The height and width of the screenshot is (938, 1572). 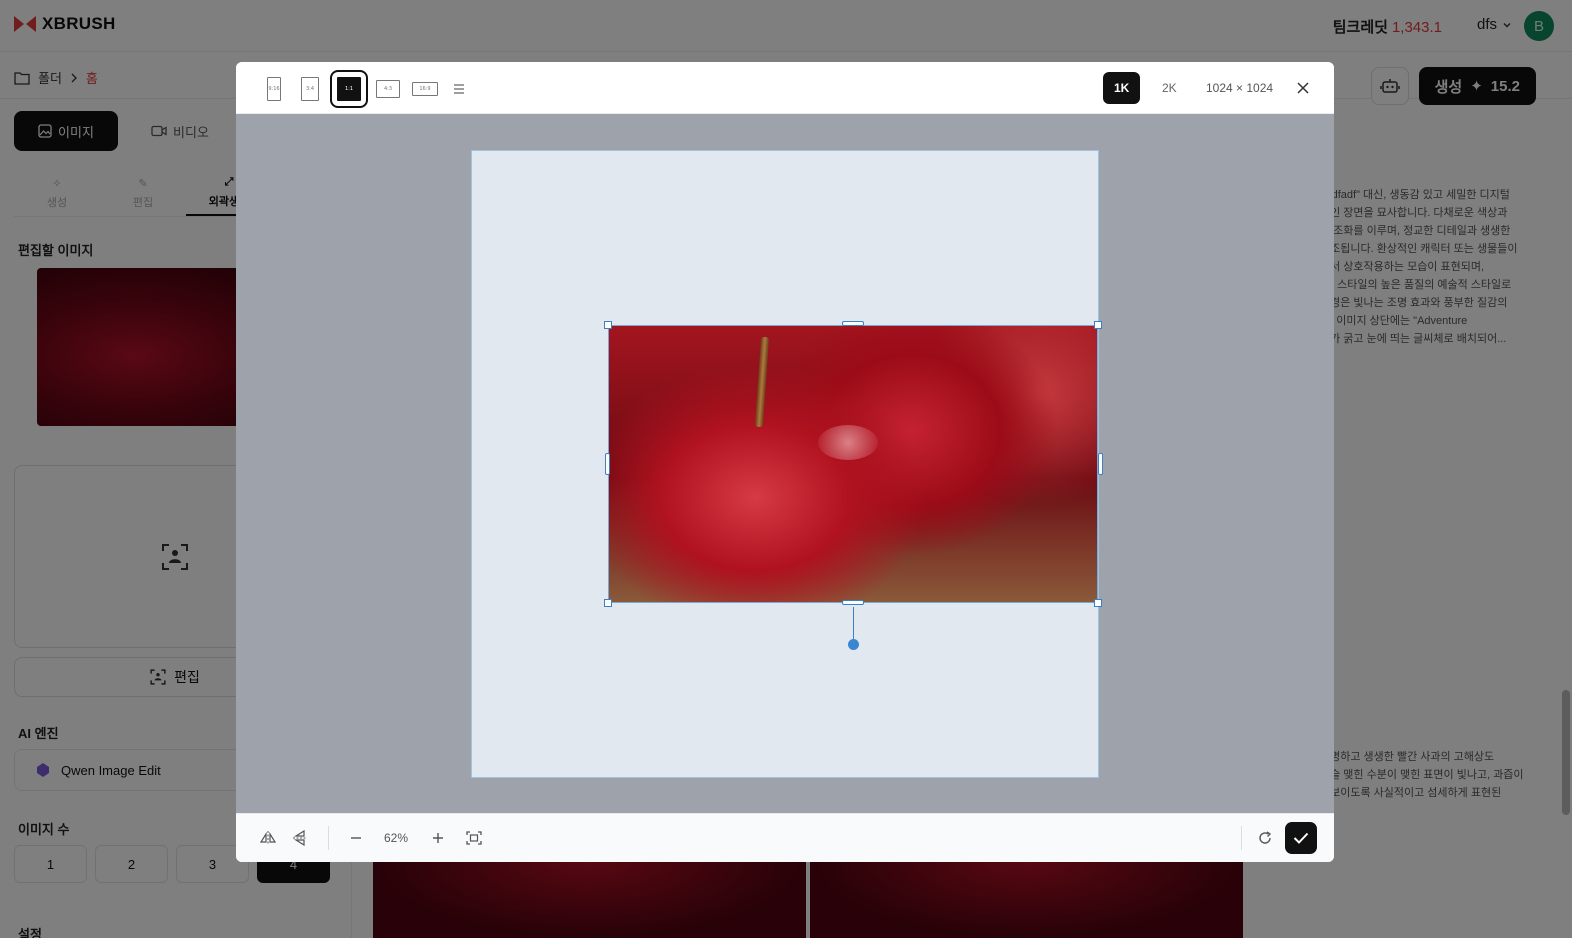 I want to click on resize-handle-bottom-right, so click(x=1098, y=603).